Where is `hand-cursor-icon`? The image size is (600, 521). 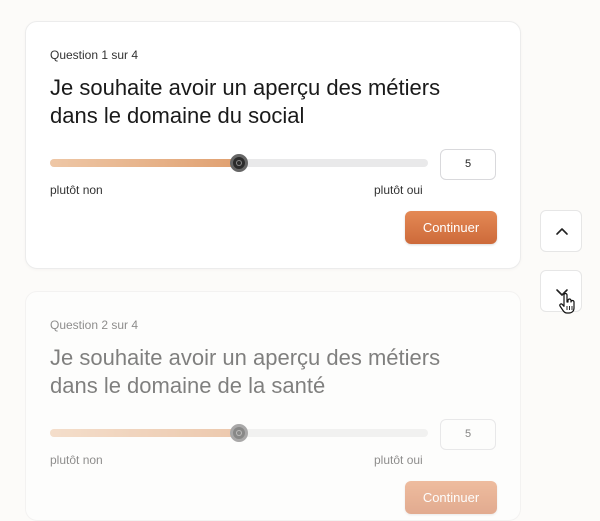
hand-cursor-icon is located at coordinates (567, 303).